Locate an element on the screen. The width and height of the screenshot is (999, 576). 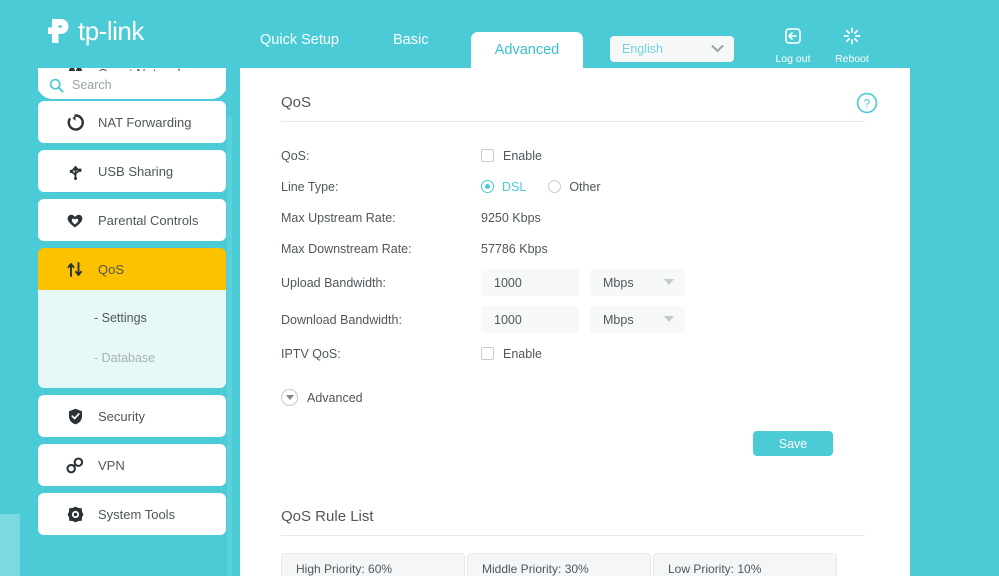
brand-logo: tp-link is located at coordinates (91, 31).